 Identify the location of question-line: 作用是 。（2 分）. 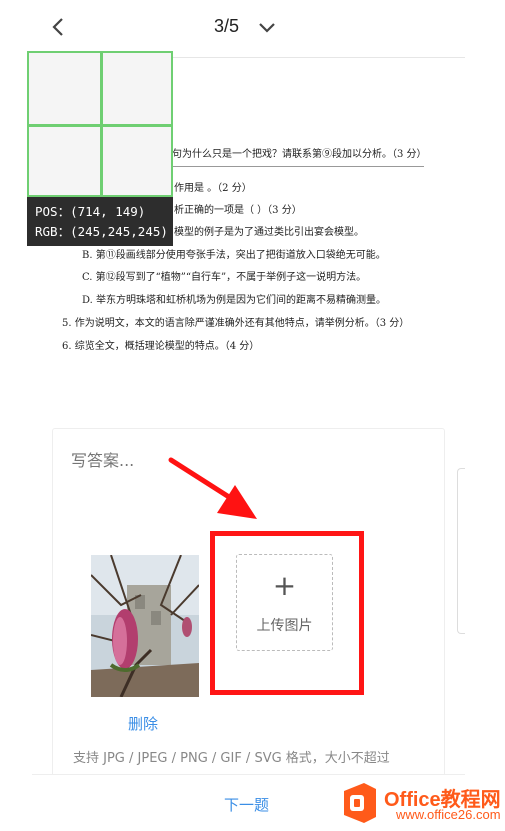
(213, 188).